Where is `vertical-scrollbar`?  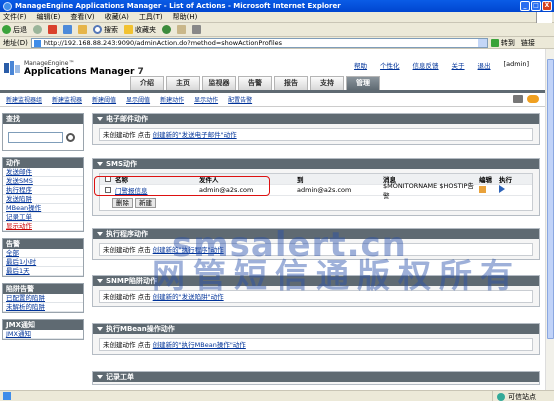
vertical-scrollbar is located at coordinates (549, 219).